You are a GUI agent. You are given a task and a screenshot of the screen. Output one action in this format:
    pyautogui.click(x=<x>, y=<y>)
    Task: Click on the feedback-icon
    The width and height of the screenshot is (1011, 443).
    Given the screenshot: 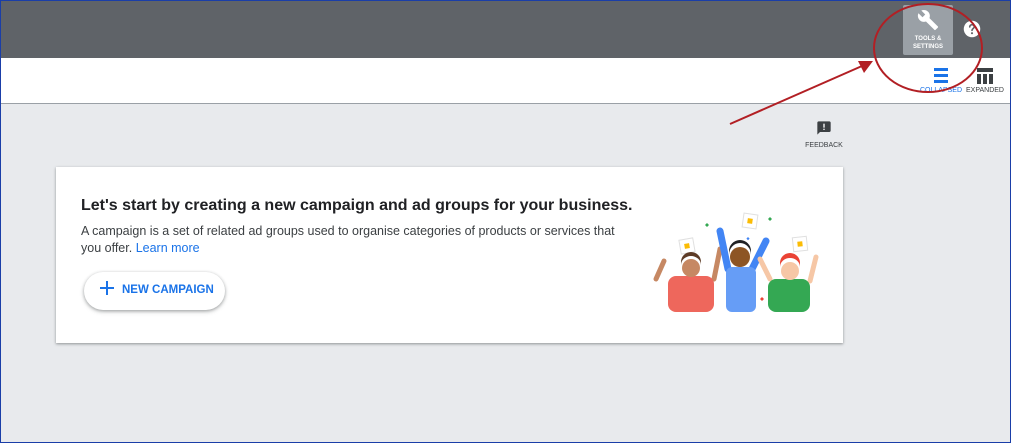 What is the action you would take?
    pyautogui.click(x=824, y=128)
    